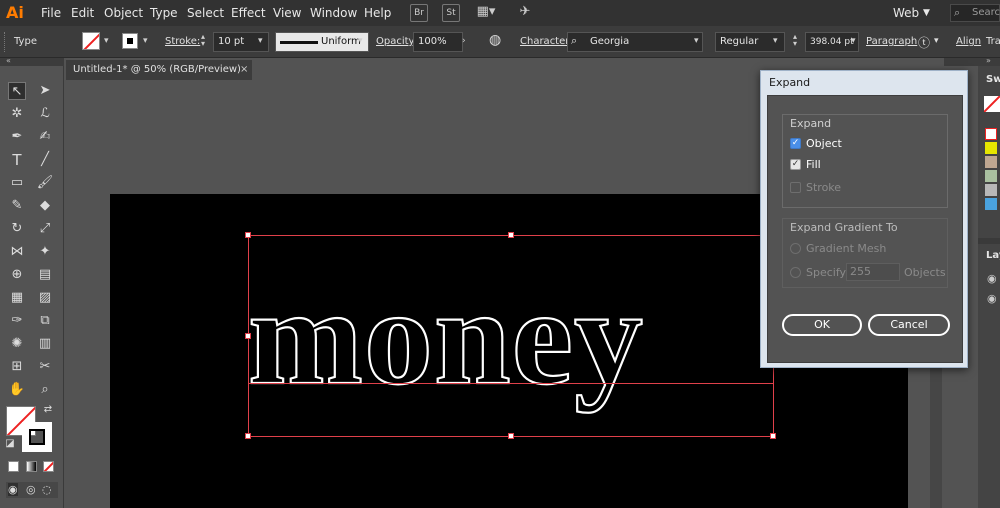 The height and width of the screenshot is (508, 1000). What do you see at coordinates (164, 13) in the screenshot?
I see `menu-type: Type` at bounding box center [164, 13].